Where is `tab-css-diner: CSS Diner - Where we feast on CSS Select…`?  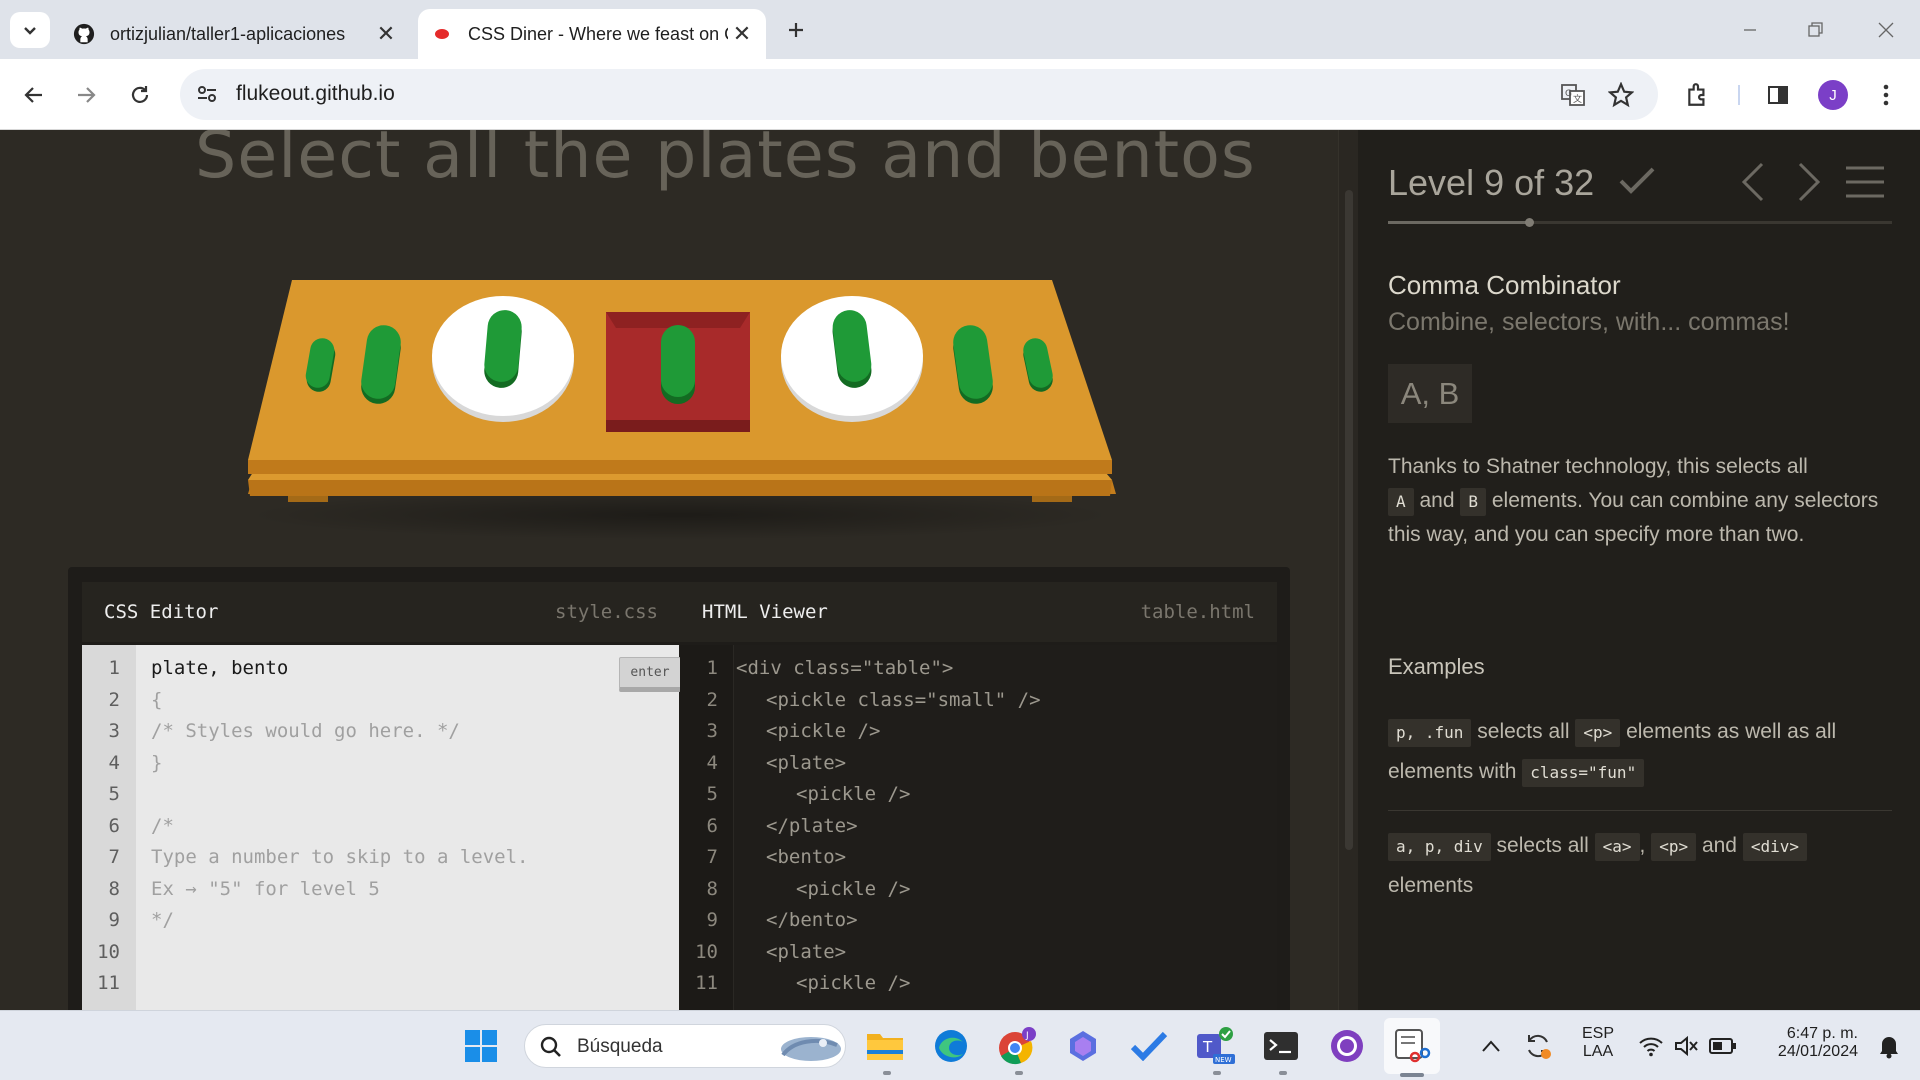 tab-css-diner: CSS Diner - Where we feast on CSS Select… is located at coordinates (592, 34).